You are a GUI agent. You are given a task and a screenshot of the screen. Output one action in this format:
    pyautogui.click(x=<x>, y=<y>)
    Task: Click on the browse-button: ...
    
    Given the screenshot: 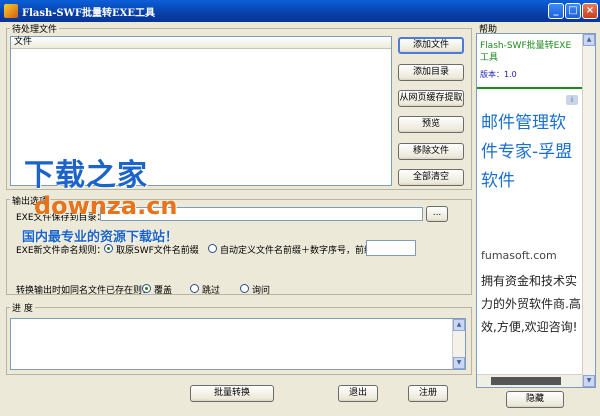 What is the action you would take?
    pyautogui.click(x=437, y=214)
    